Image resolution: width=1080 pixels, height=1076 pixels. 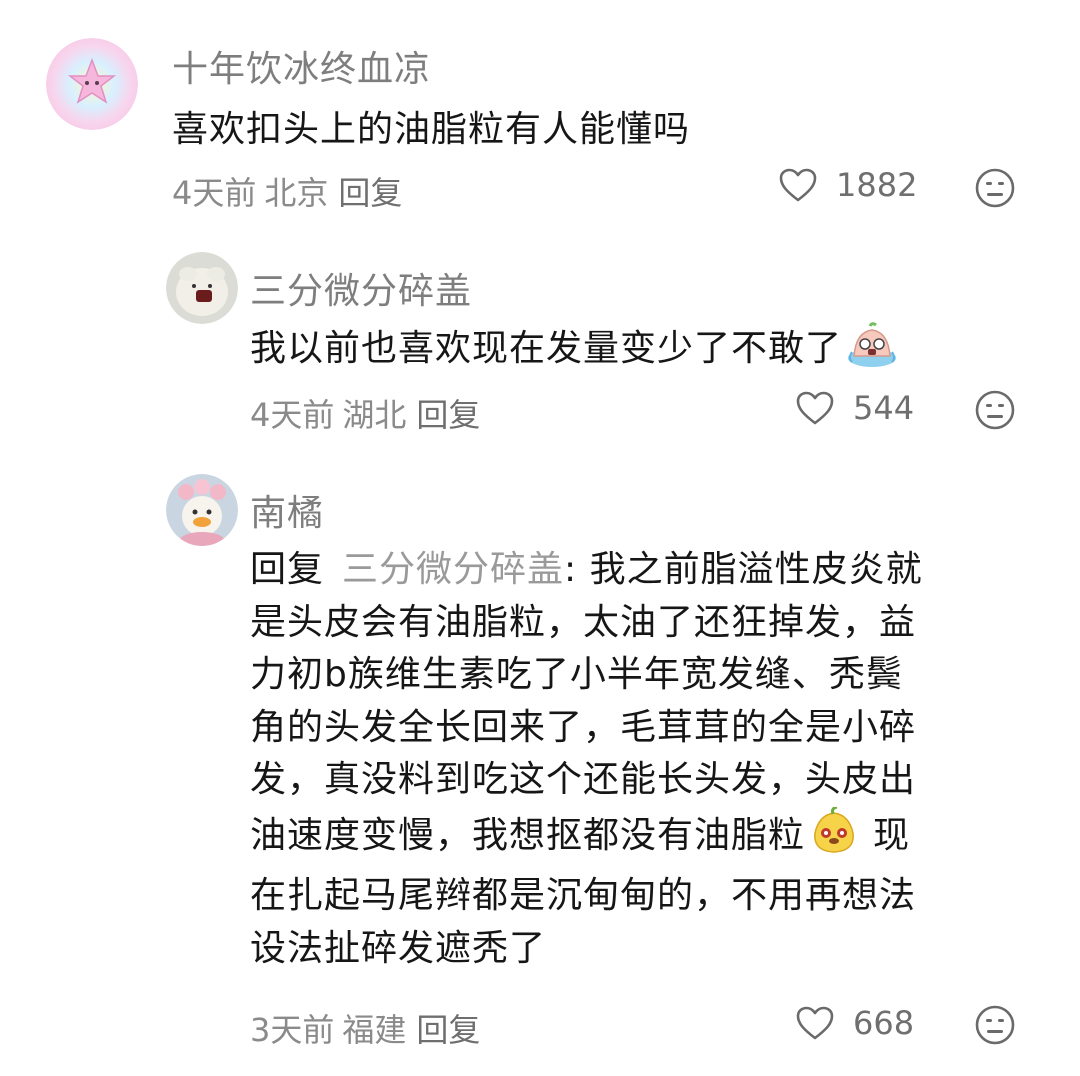 What do you see at coordinates (872, 353) in the screenshot?
I see `crying-emoji-icon` at bounding box center [872, 353].